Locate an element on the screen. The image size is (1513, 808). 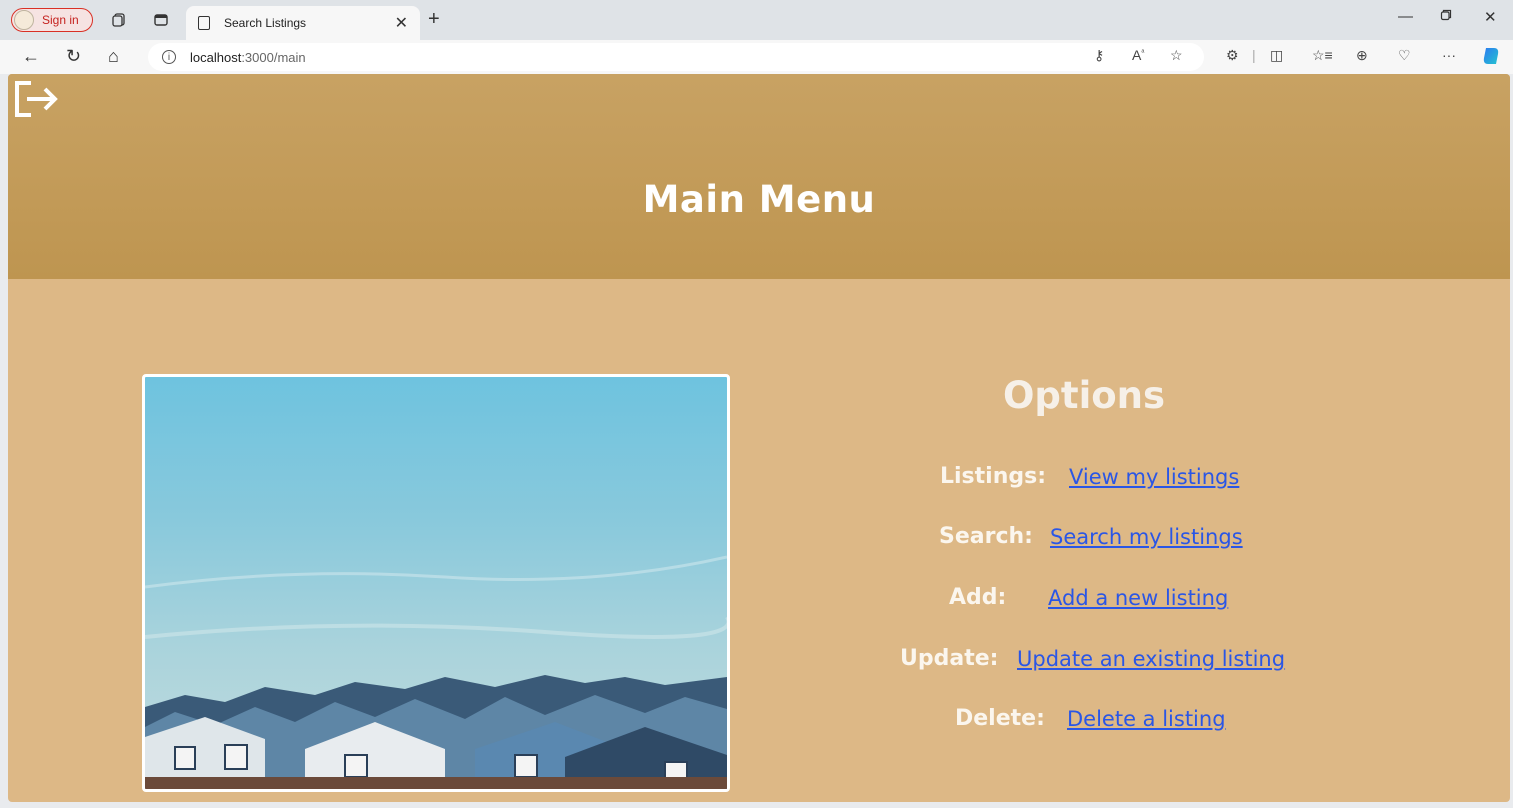
url-text: localhost:3000/main is located at coordinates (248, 57).